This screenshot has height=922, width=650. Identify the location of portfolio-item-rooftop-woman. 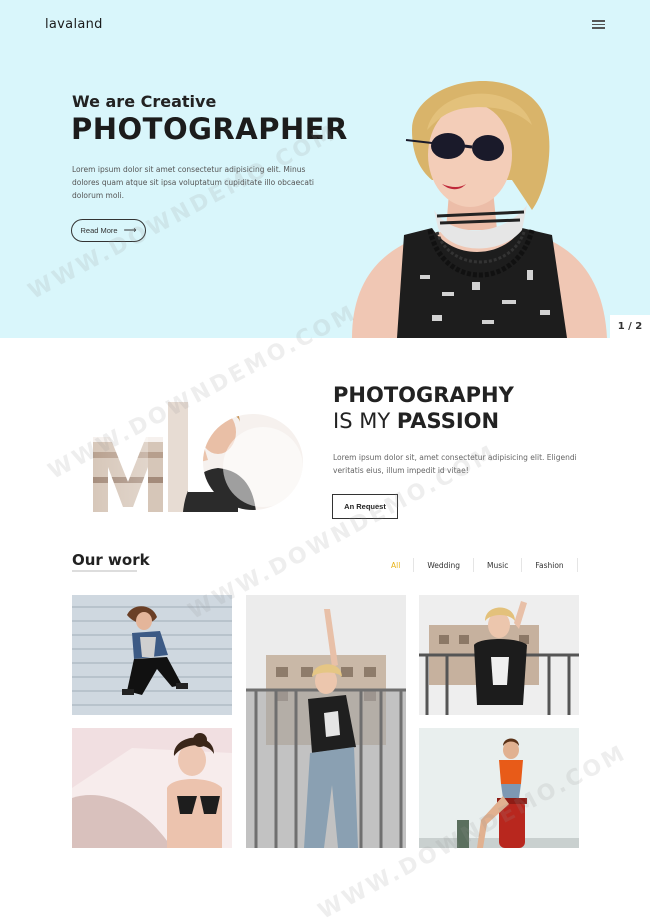
(326, 721).